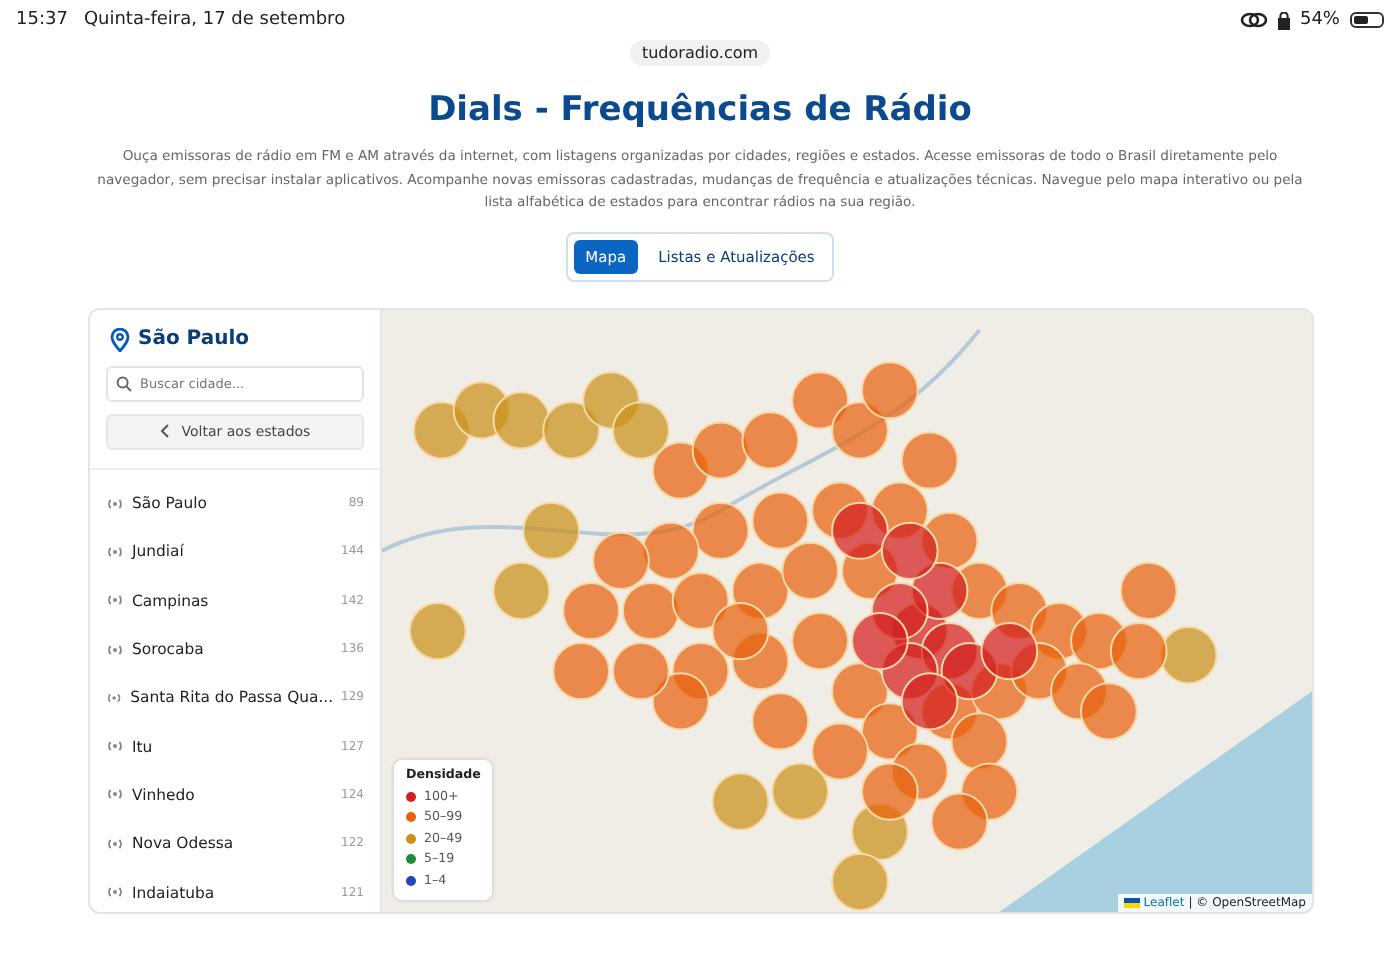 The image size is (1400, 972). Describe the element at coordinates (700, 110) in the screenshot. I see `page-title: Dials - Frequências de Rádio` at that location.